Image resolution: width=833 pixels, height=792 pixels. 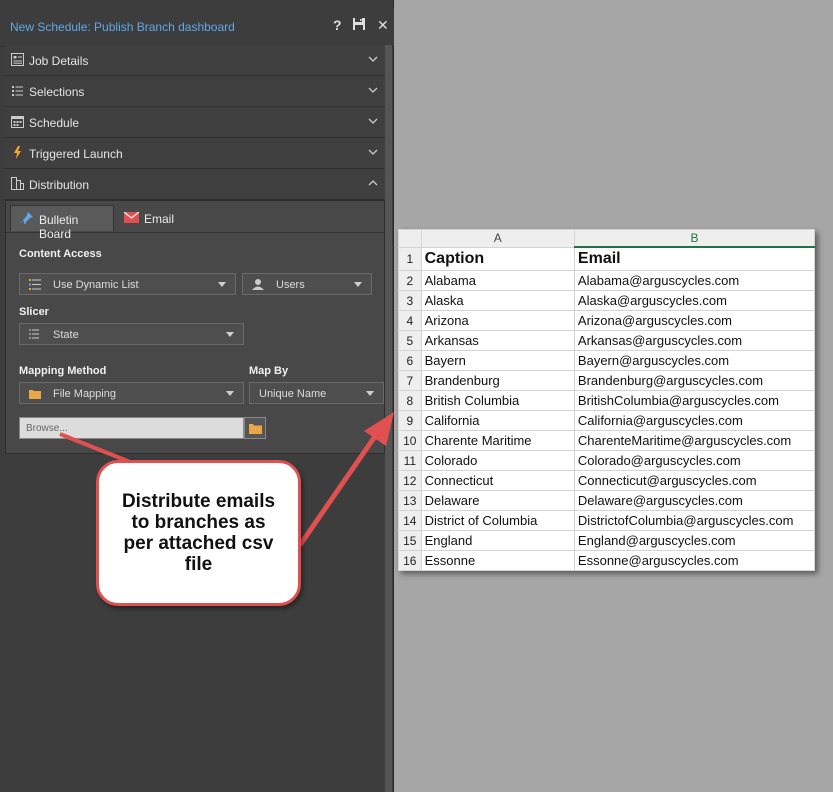 I want to click on cell: California@arguscycles.com, so click(x=694, y=420).